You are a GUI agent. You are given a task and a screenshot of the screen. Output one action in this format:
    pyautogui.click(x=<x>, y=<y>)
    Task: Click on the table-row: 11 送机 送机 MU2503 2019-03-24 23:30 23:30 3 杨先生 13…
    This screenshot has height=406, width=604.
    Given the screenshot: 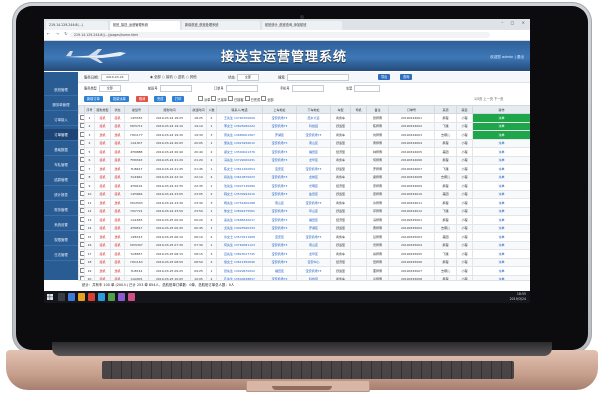 What is the action you would take?
    pyautogui.click(x=304, y=203)
    